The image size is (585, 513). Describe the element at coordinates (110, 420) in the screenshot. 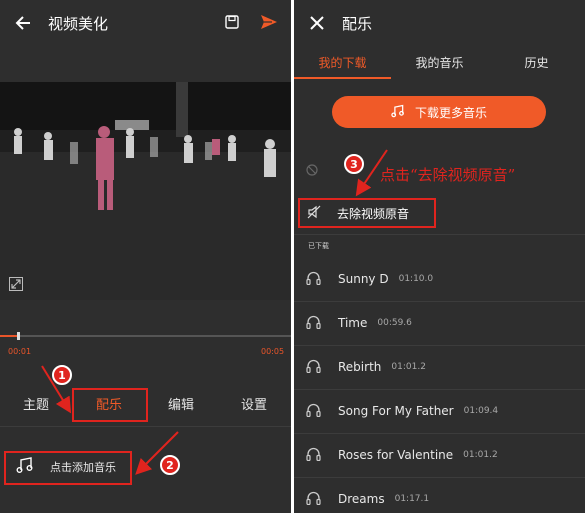

I see `annotation-arrows` at that location.